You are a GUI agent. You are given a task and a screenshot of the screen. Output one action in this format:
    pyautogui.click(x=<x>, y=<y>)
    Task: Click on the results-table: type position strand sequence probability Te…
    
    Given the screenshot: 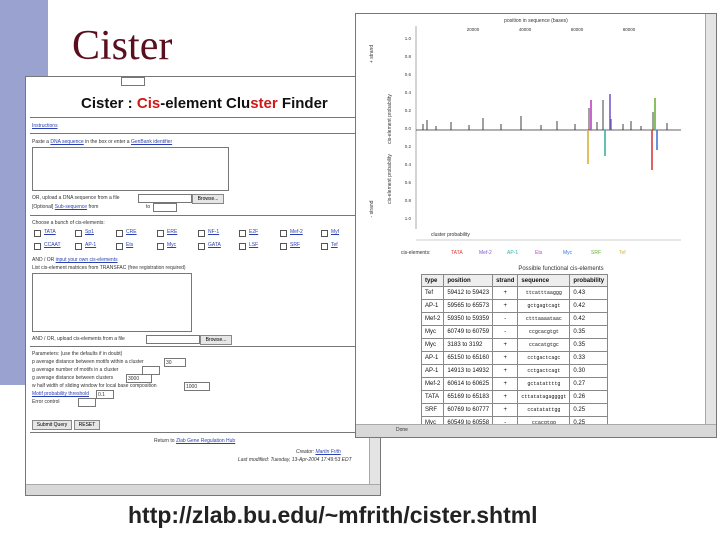 What is the action you would take?
    pyautogui.click(x=514, y=352)
    